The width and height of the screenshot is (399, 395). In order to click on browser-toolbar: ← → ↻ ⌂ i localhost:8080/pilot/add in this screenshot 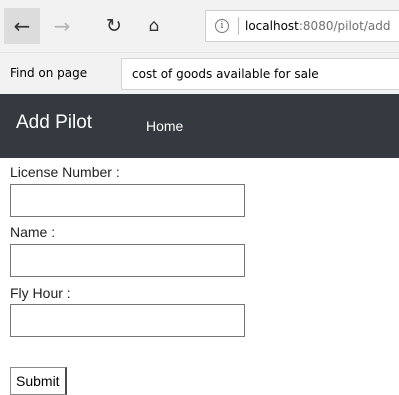, I will do `click(199, 26)`.